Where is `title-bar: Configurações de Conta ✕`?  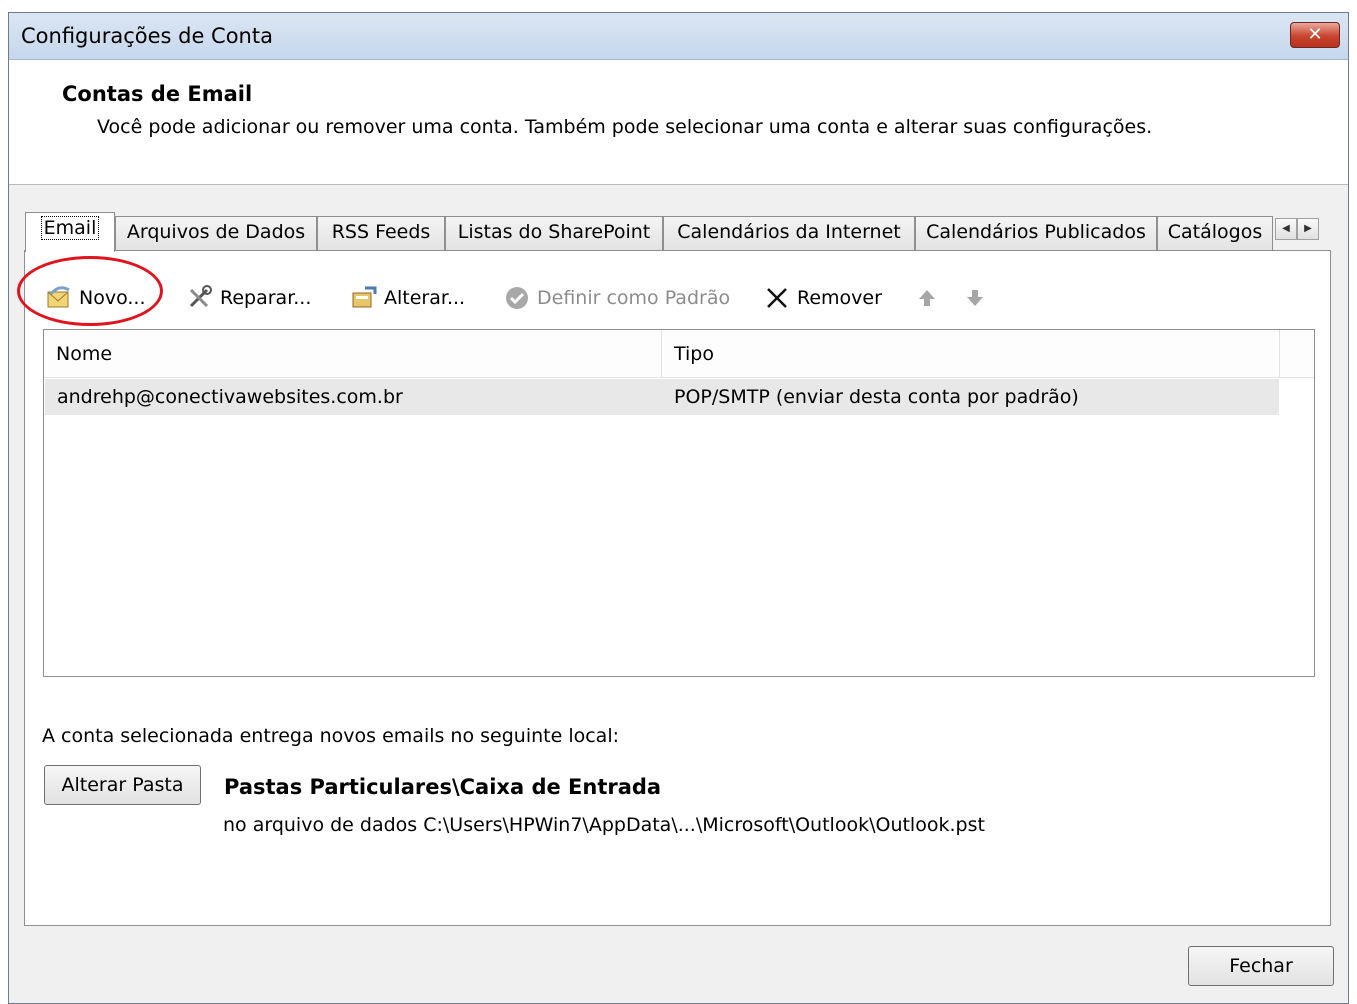 title-bar: Configurações de Conta ✕ is located at coordinates (678, 36).